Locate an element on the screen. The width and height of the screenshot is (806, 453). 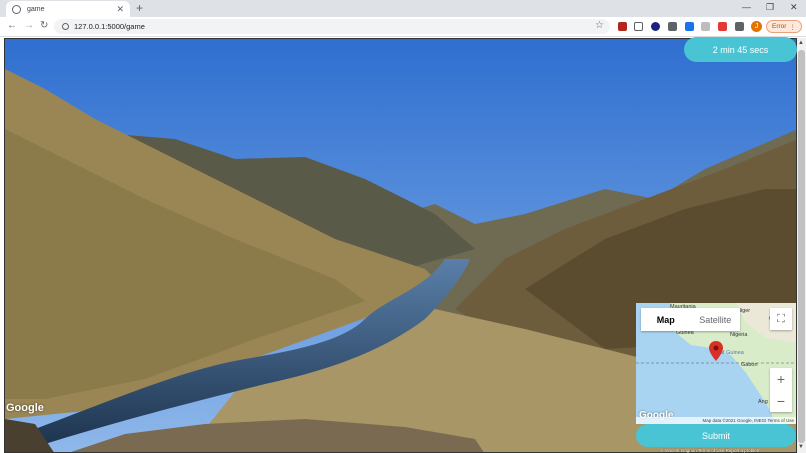
map-label-nigeria: Nigeria is located at coordinates (739, 335).